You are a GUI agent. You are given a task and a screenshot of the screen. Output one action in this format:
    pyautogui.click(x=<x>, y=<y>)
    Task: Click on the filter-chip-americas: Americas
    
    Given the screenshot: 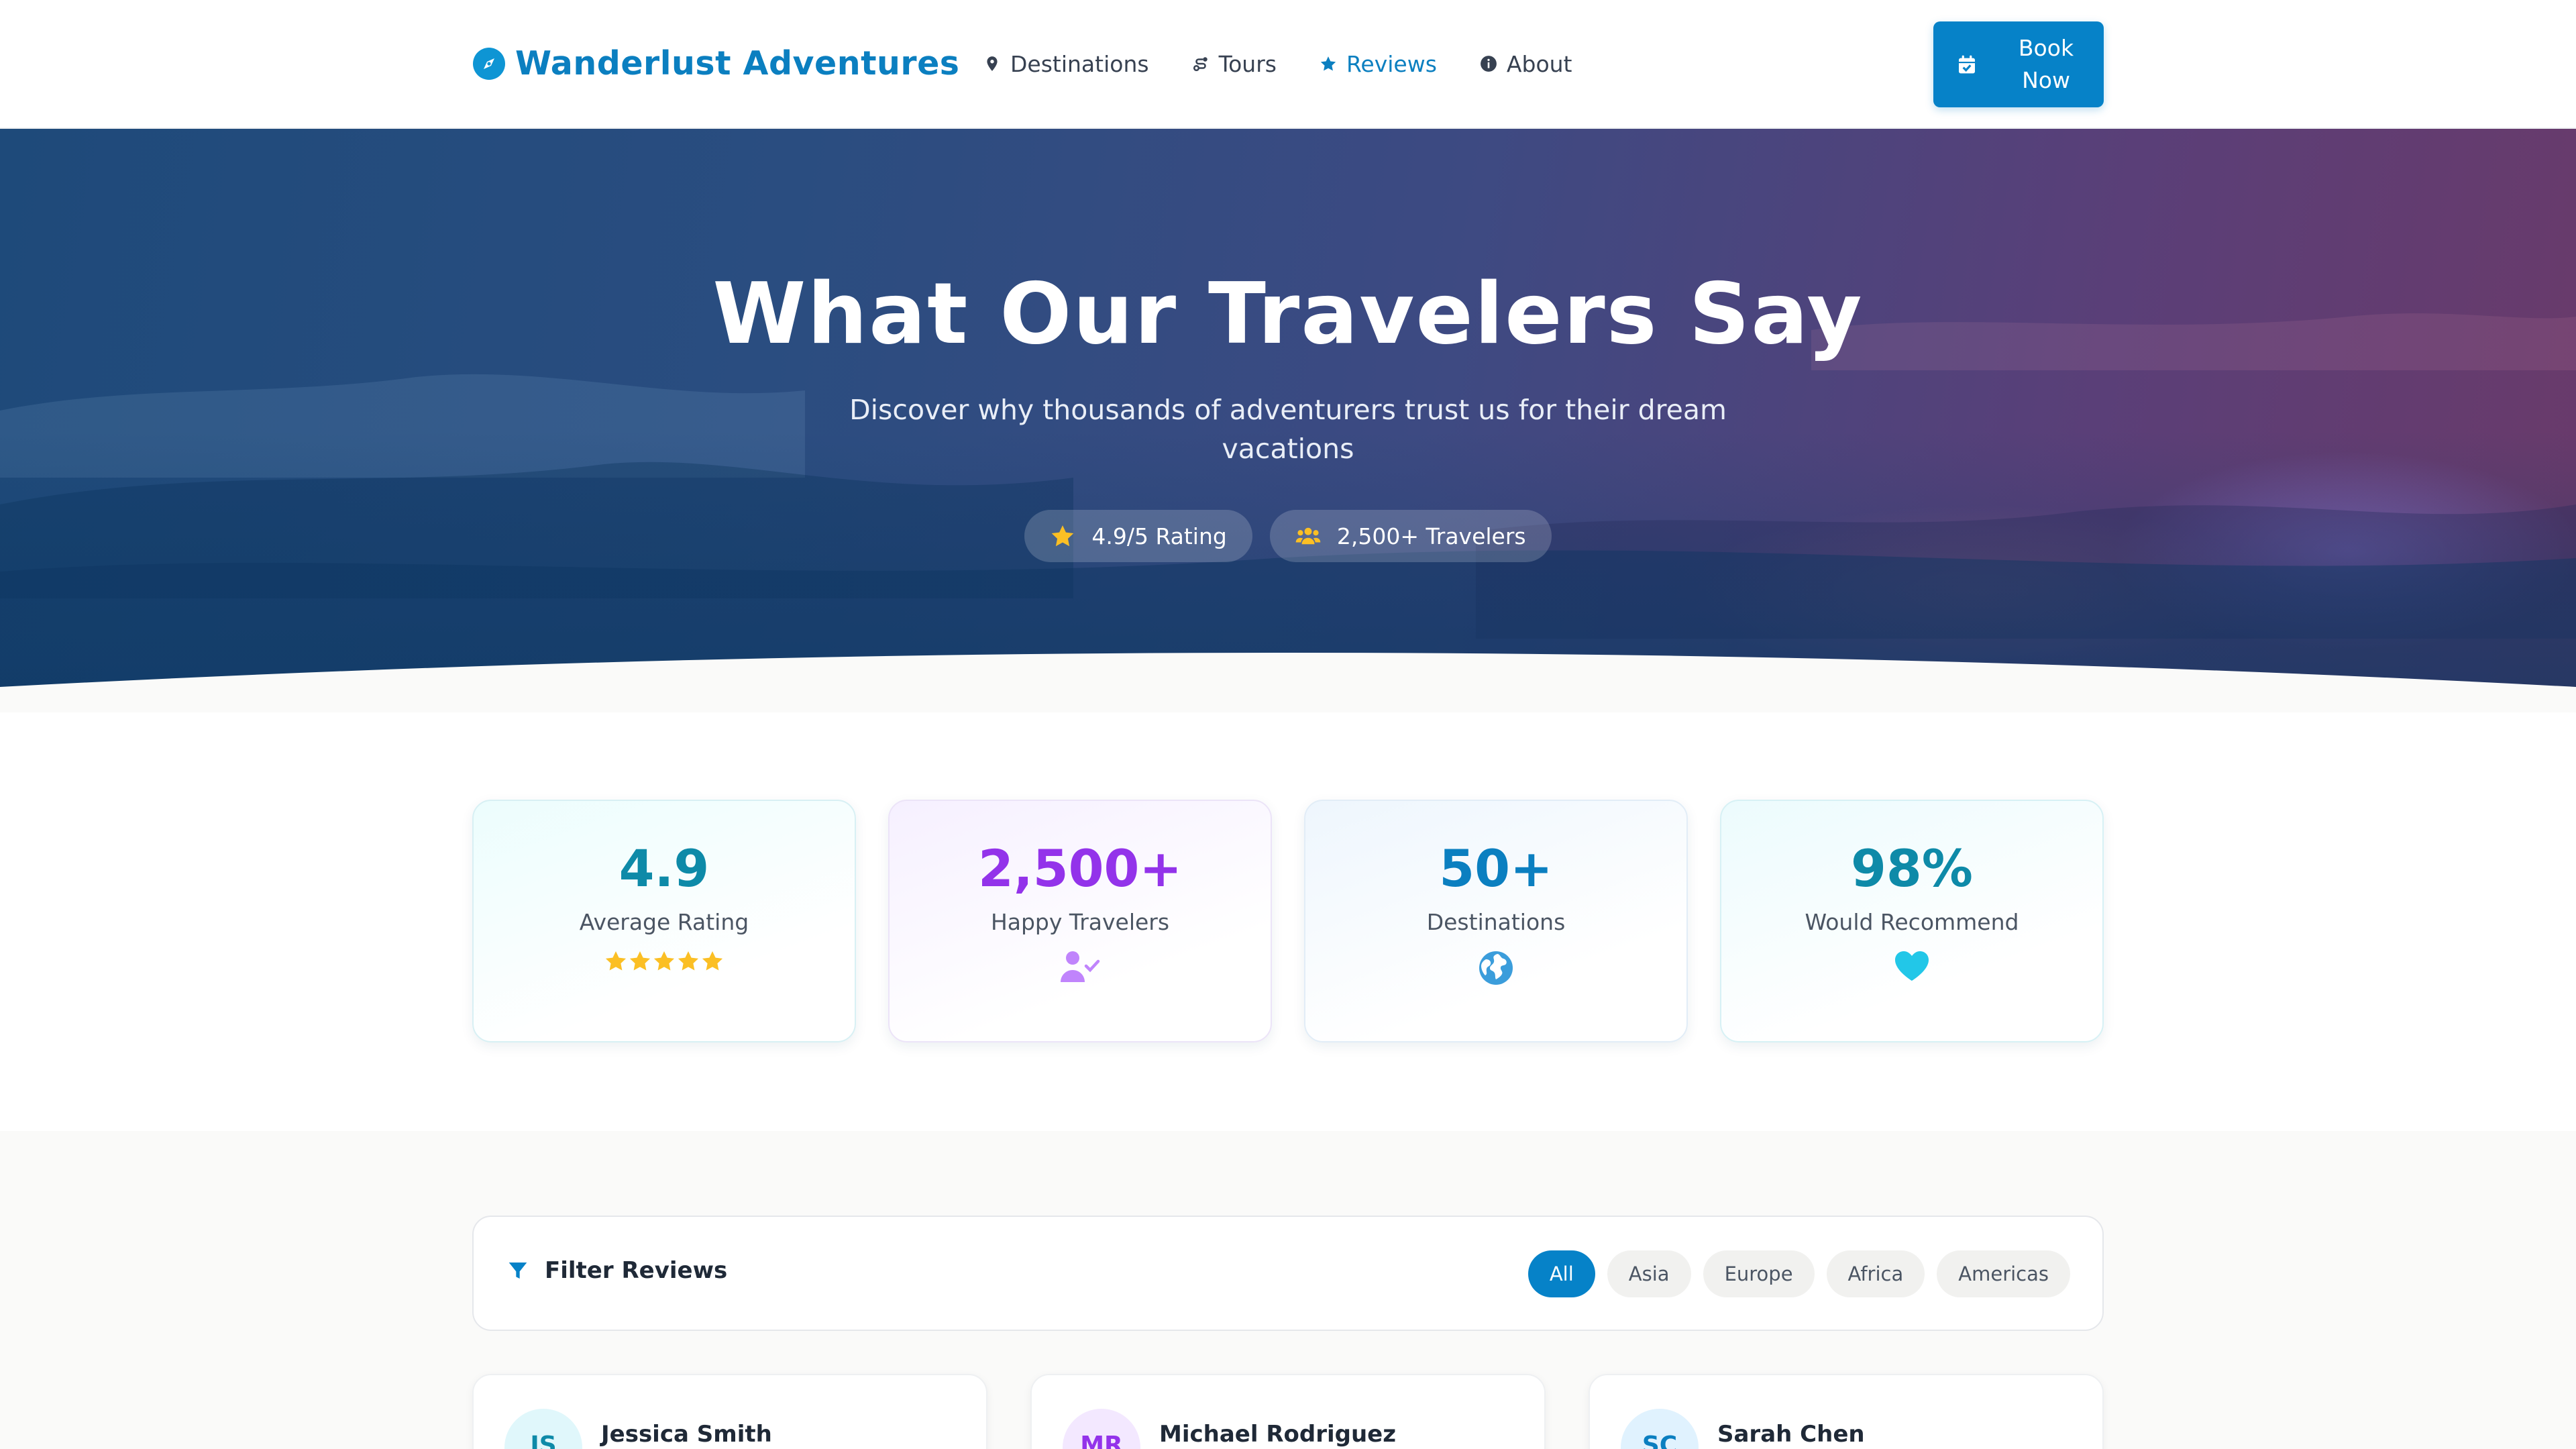 What is the action you would take?
    pyautogui.click(x=2003, y=1273)
    